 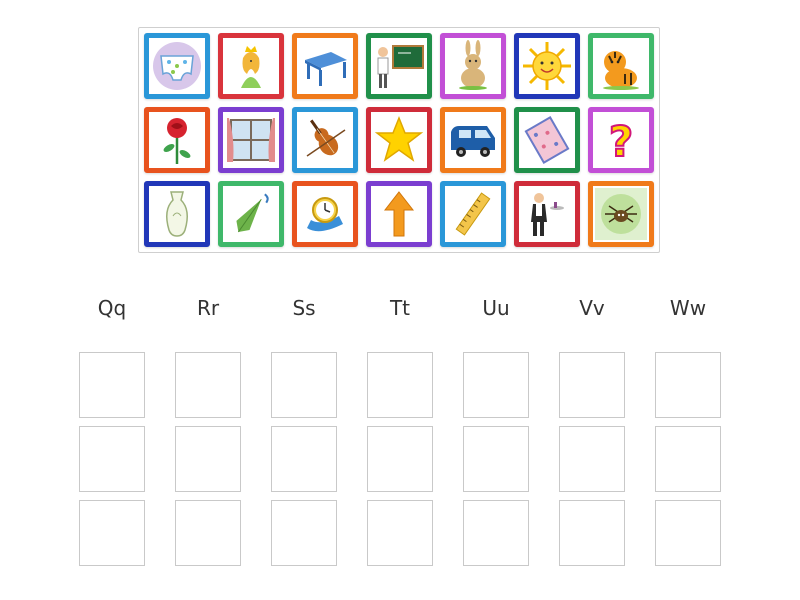 I want to click on picture-card-umbrella, so click(x=251, y=214).